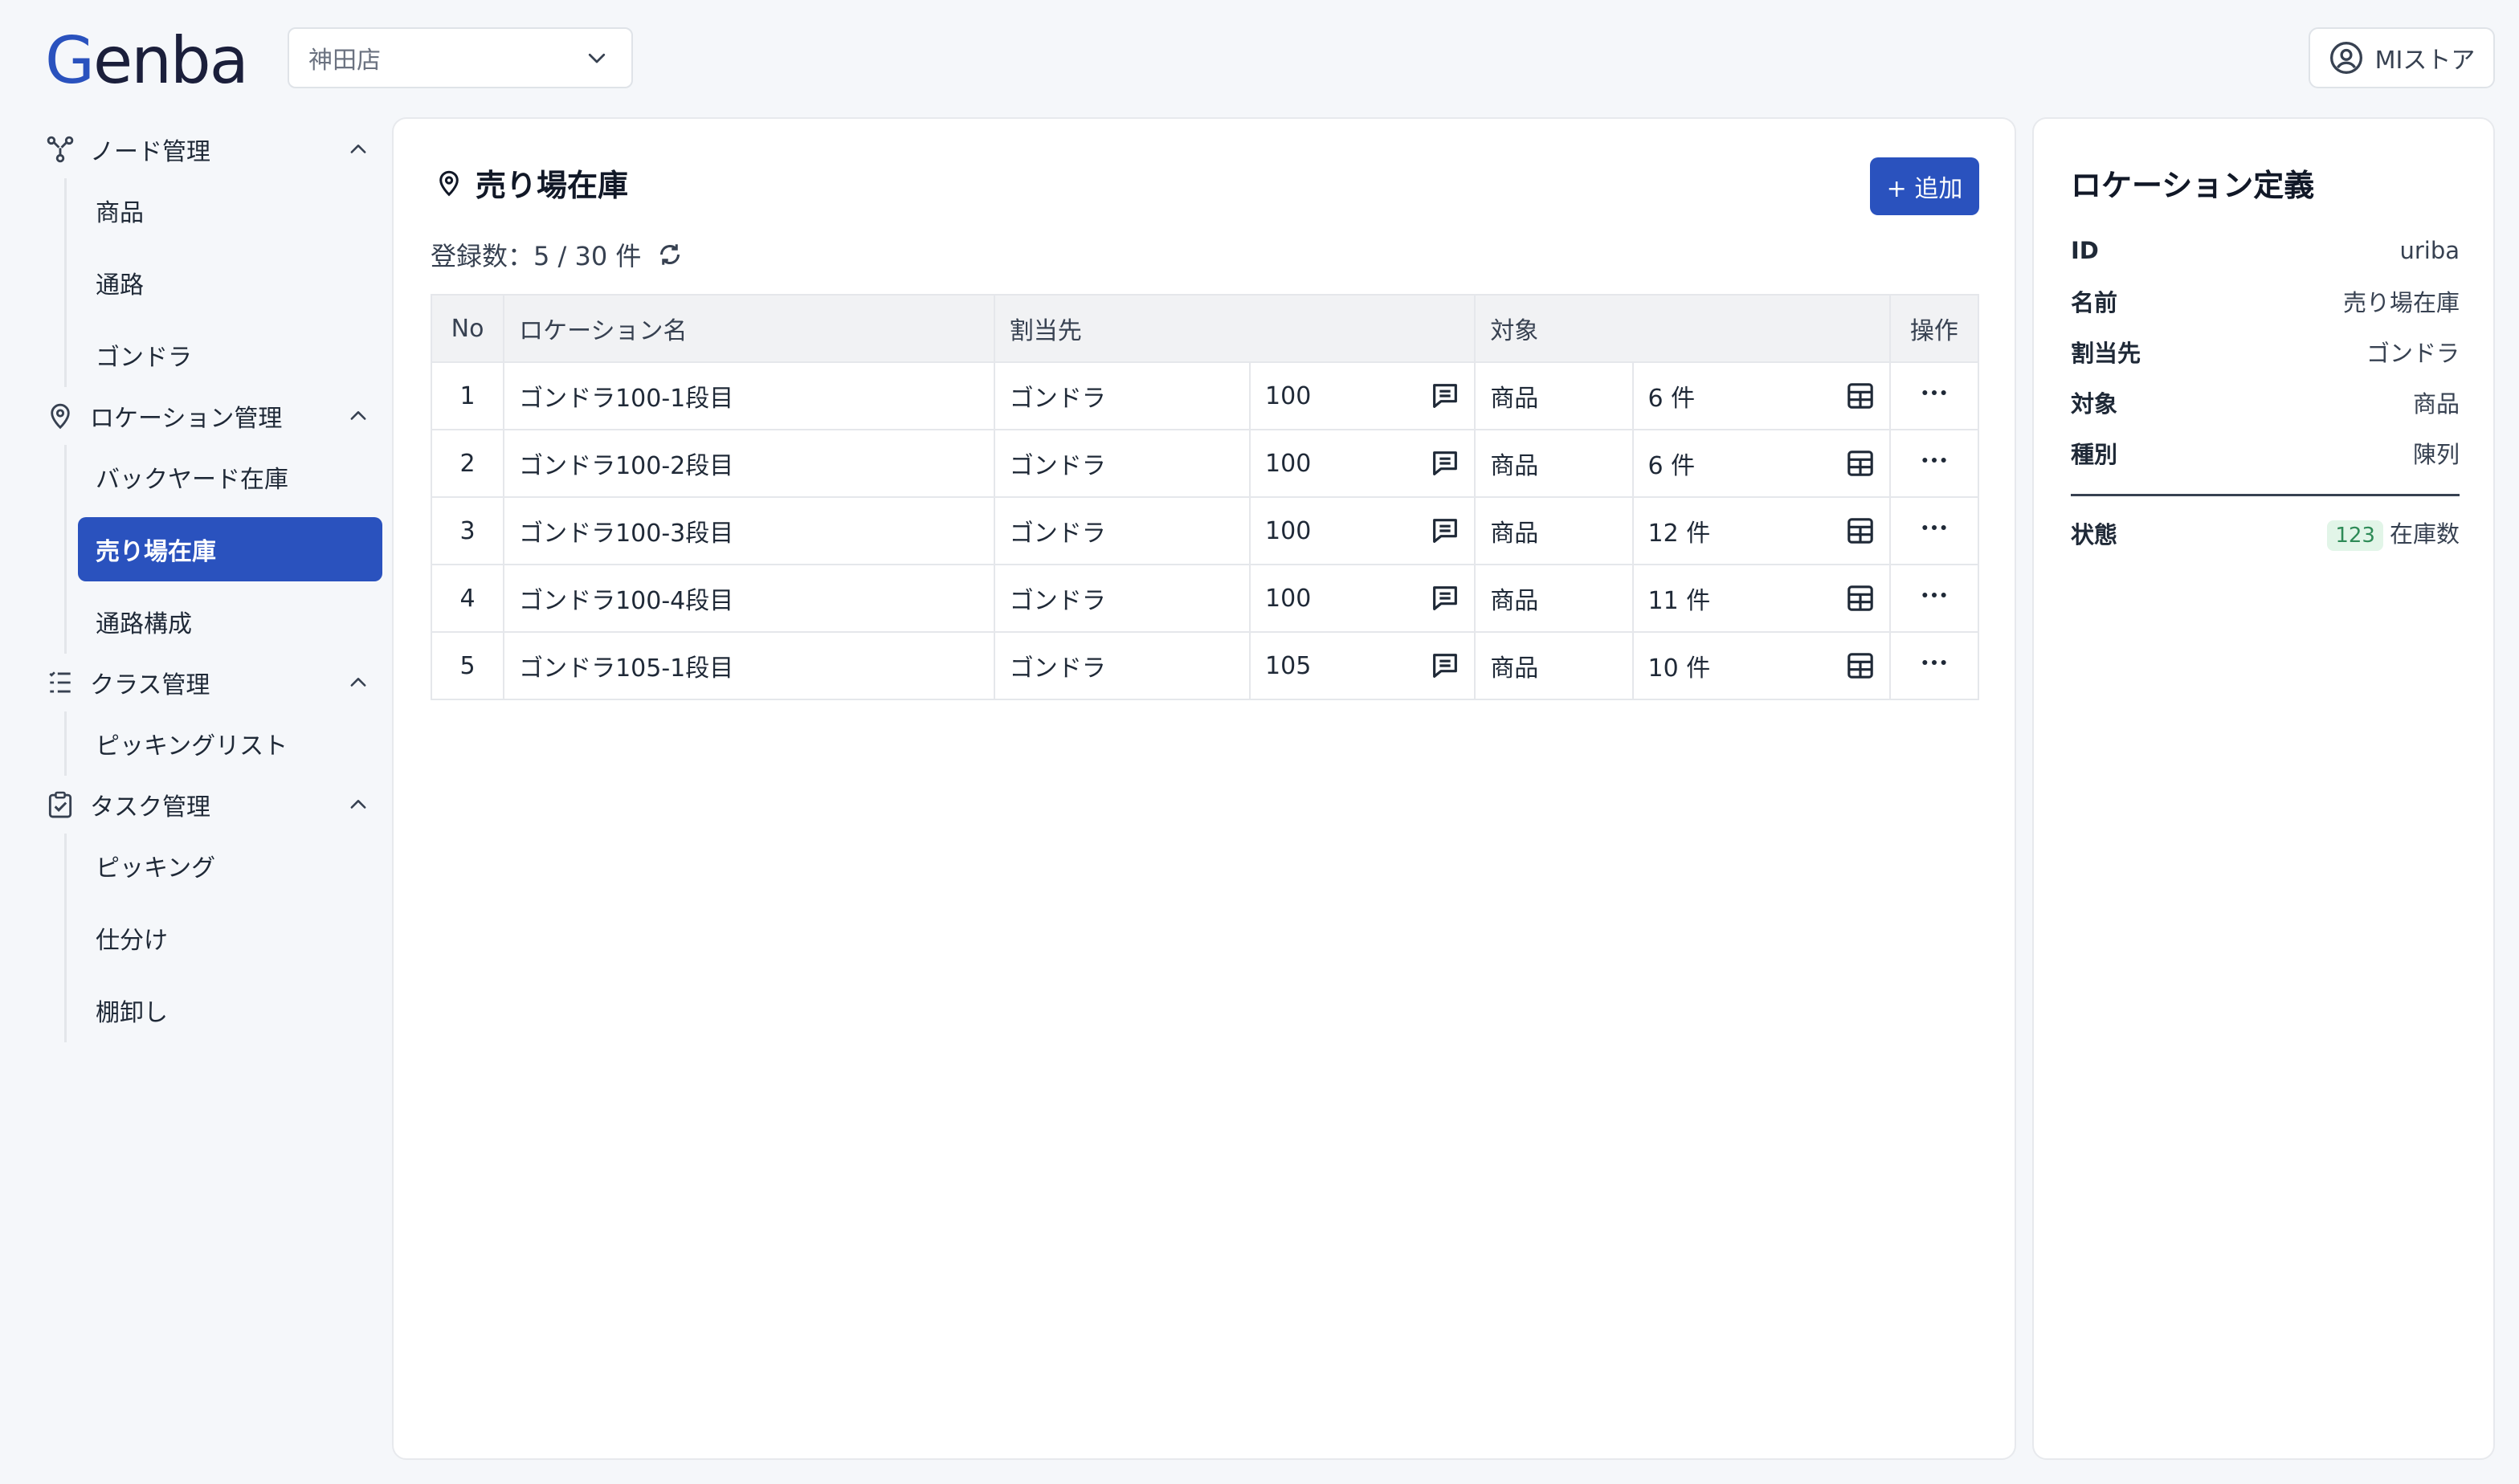 This screenshot has height=1484, width=2519. Describe the element at coordinates (749, 463) in the screenshot. I see `row-location-name: ゴンドラ100-2段目` at that location.